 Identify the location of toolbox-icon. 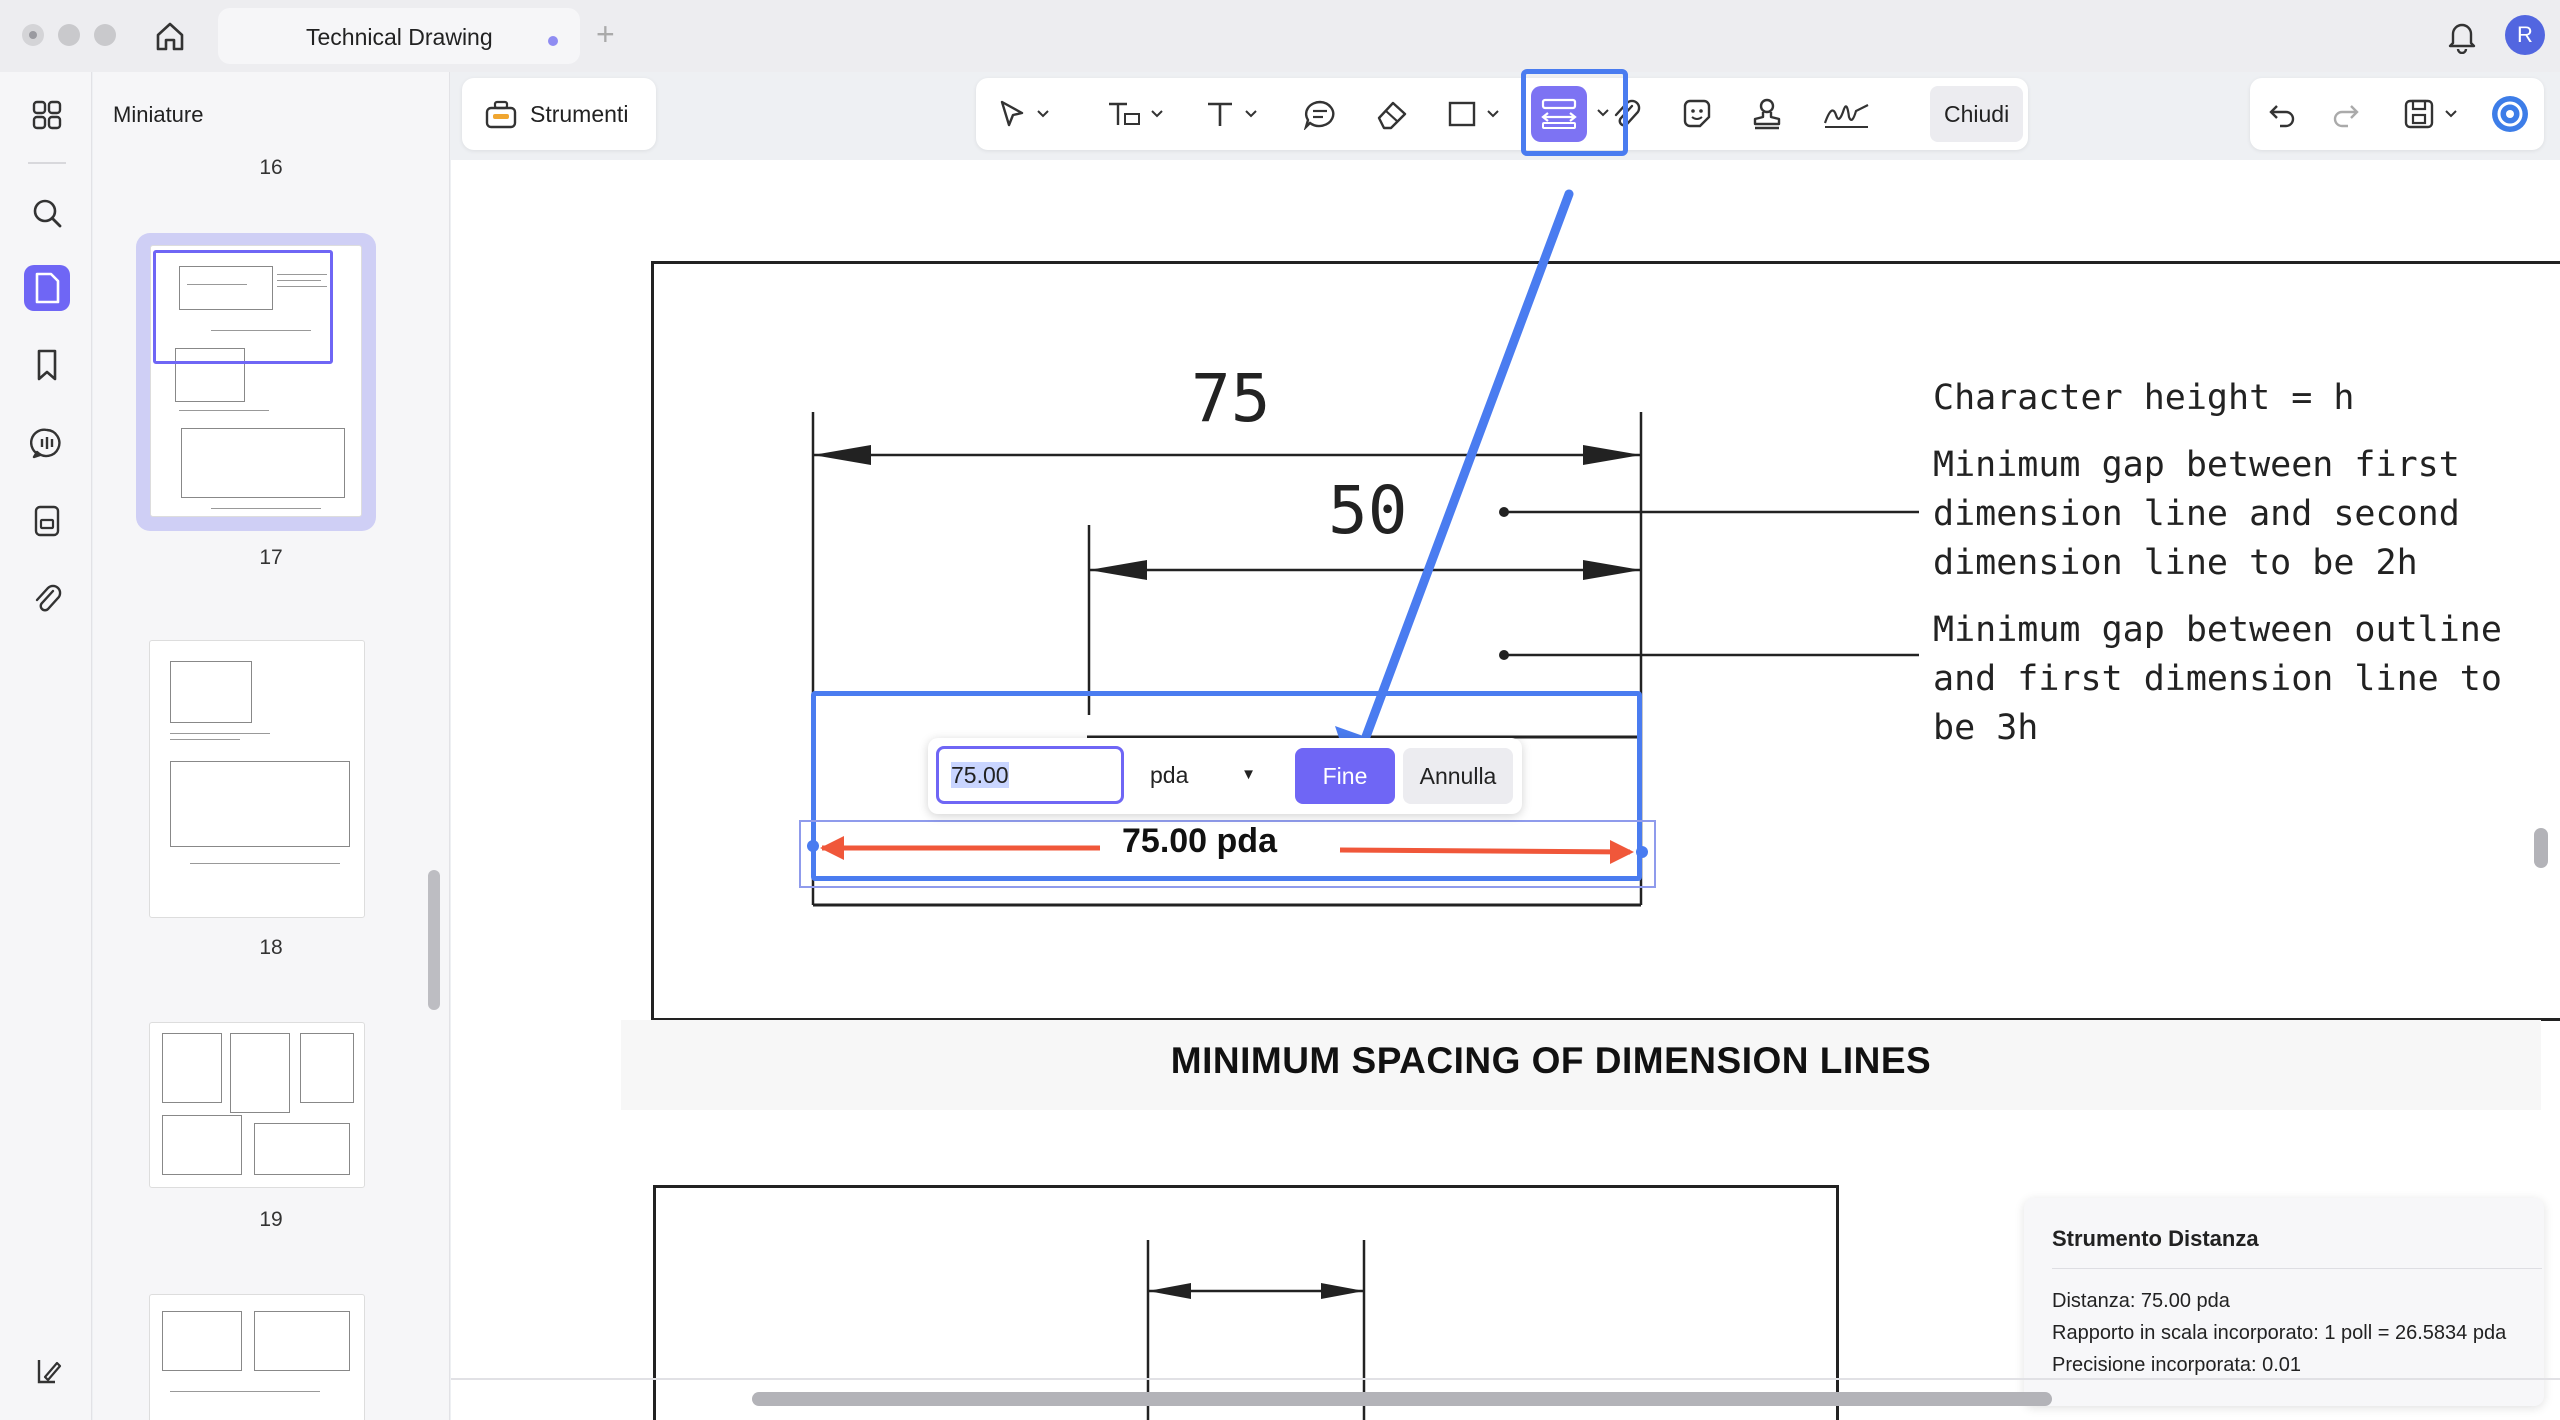
(501, 114).